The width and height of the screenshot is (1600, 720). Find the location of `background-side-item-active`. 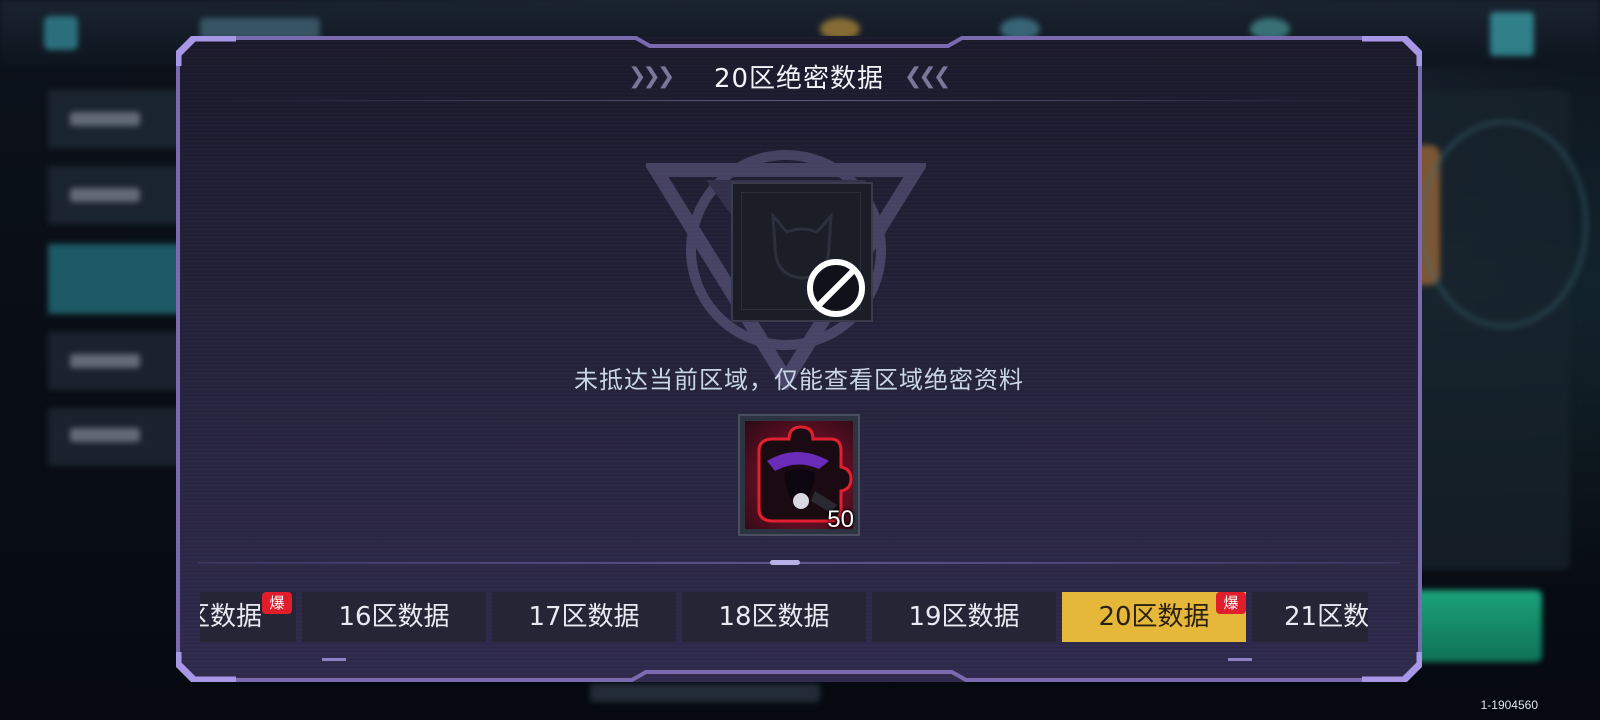

background-side-item-active is located at coordinates (118, 279).